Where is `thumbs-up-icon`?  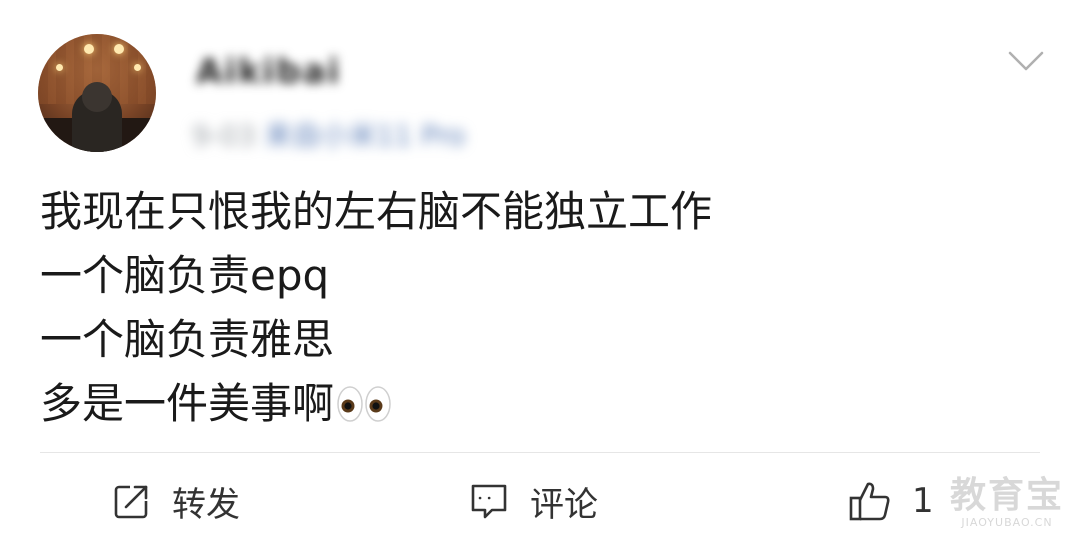 thumbs-up-icon is located at coordinates (869, 501).